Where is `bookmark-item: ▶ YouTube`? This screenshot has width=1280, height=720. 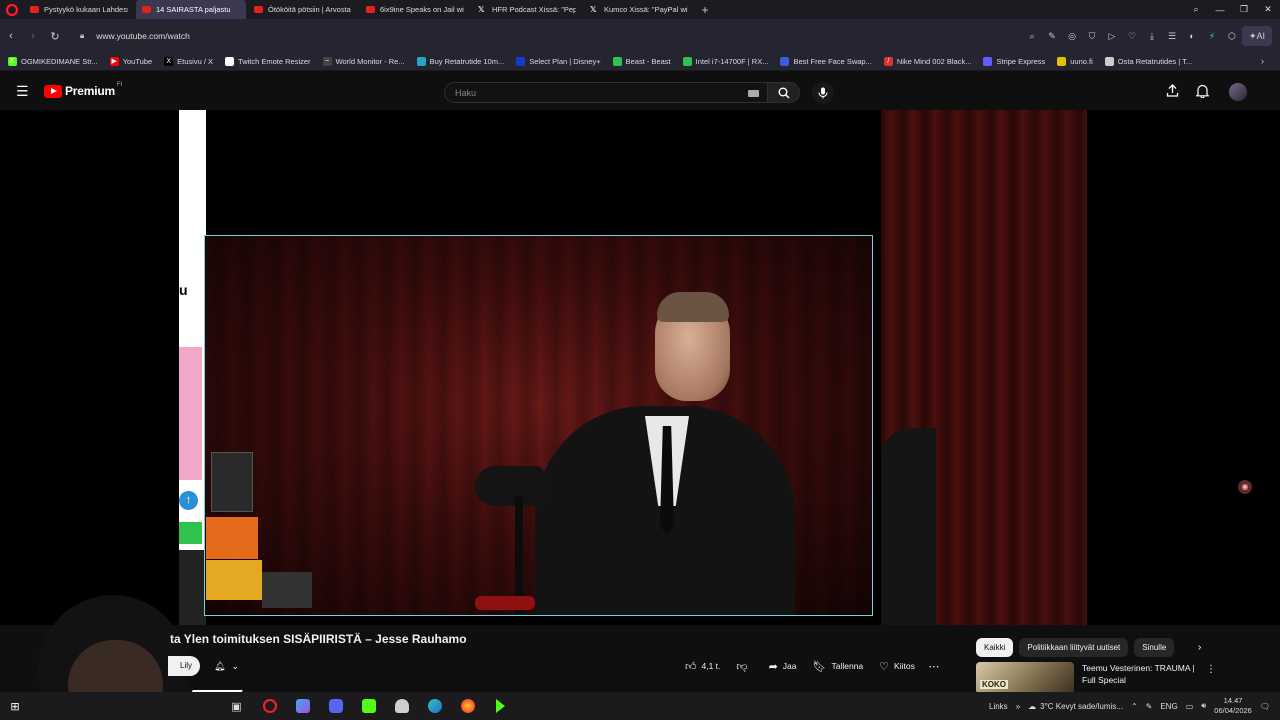
bookmark-item: ▶ YouTube is located at coordinates (130, 61).